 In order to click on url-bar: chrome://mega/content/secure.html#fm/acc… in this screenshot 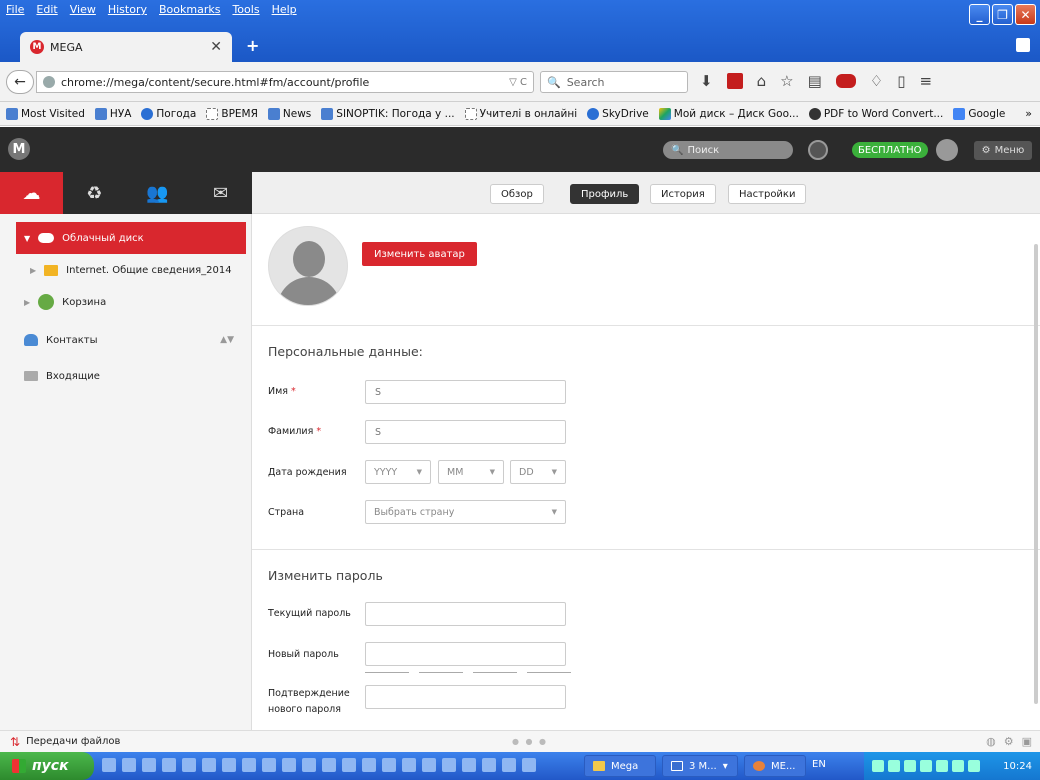, I will do `click(285, 82)`.